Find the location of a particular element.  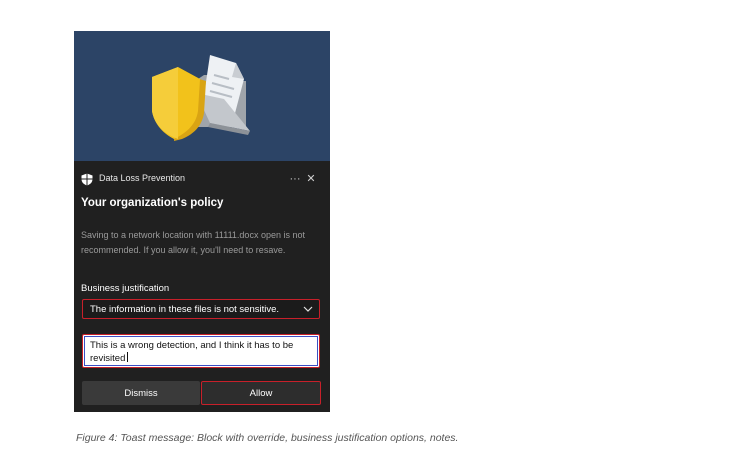

allow-button: Allow is located at coordinates (261, 393).